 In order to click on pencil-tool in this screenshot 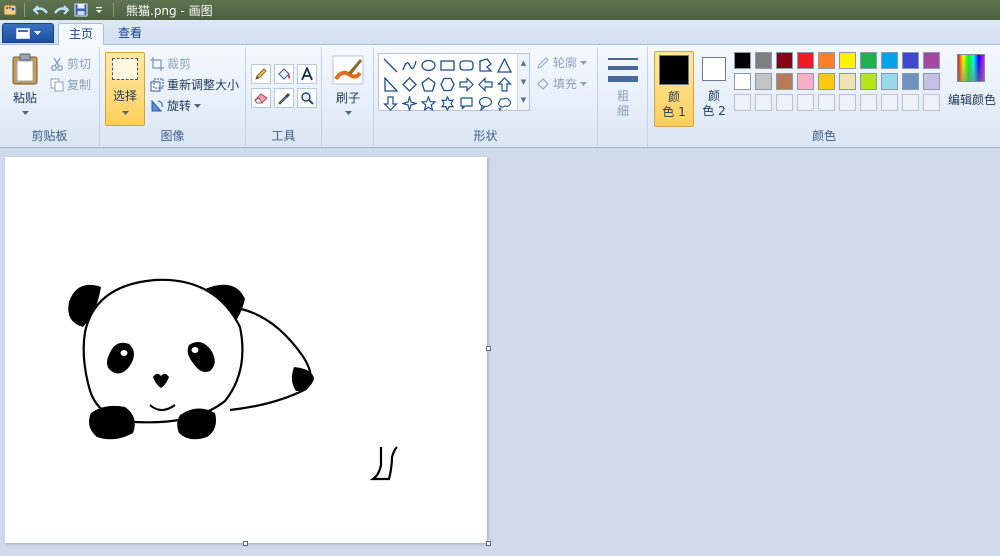, I will do `click(261, 74)`.